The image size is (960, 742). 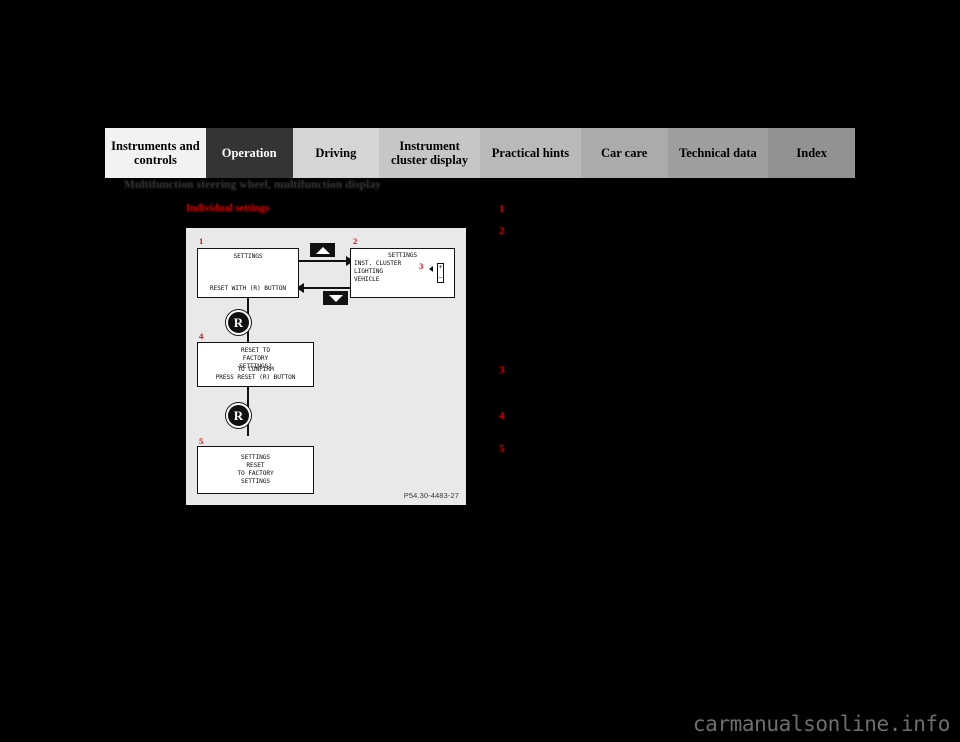 I want to click on tab-operation: Operation, so click(x=249, y=153).